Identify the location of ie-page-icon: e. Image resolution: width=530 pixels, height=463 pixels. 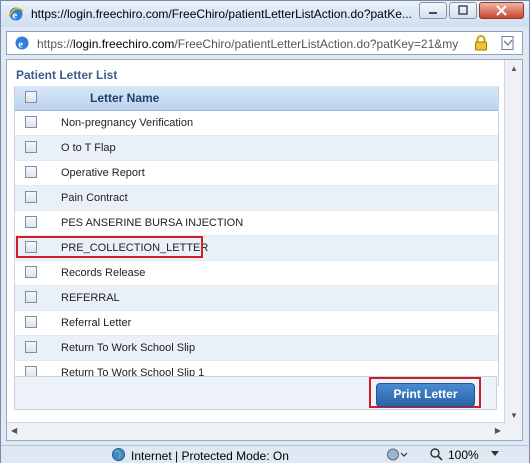
(22, 43).